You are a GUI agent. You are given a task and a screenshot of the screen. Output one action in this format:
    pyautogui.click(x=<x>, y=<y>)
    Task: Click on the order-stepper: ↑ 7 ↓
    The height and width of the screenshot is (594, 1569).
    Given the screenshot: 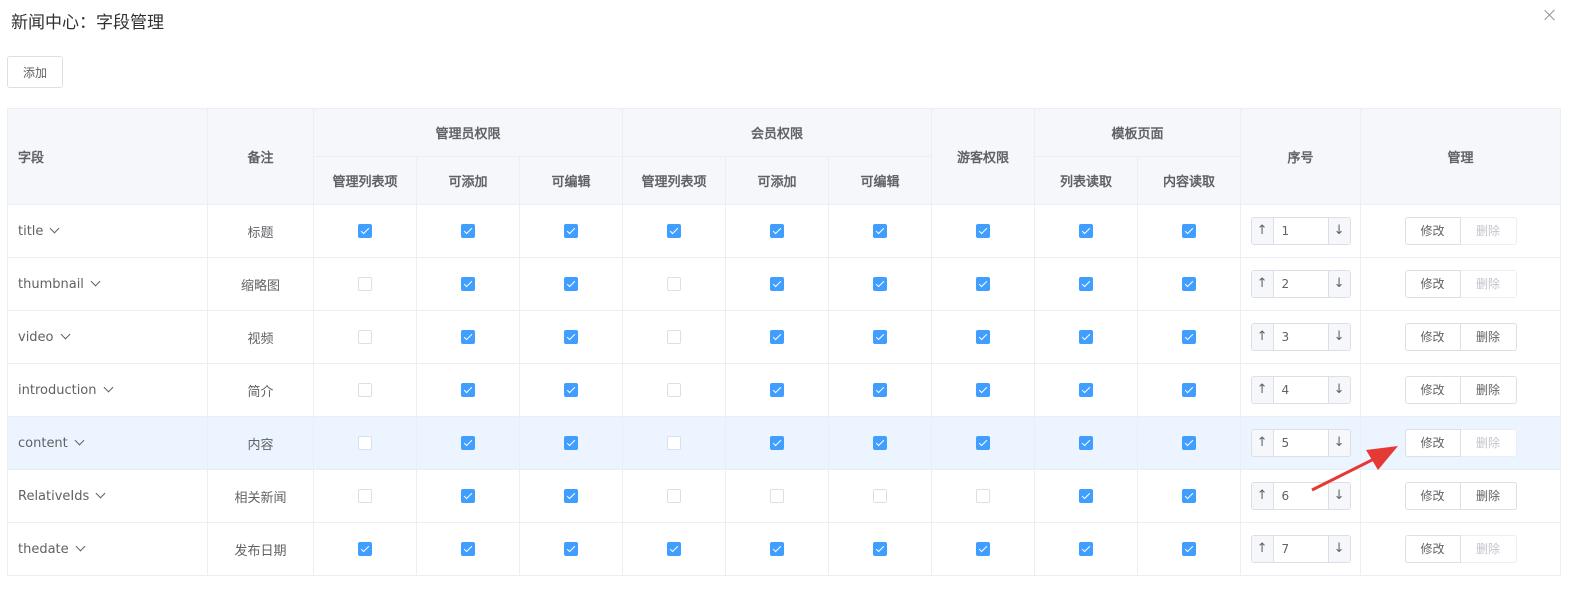 What is the action you would take?
    pyautogui.click(x=1300, y=549)
    